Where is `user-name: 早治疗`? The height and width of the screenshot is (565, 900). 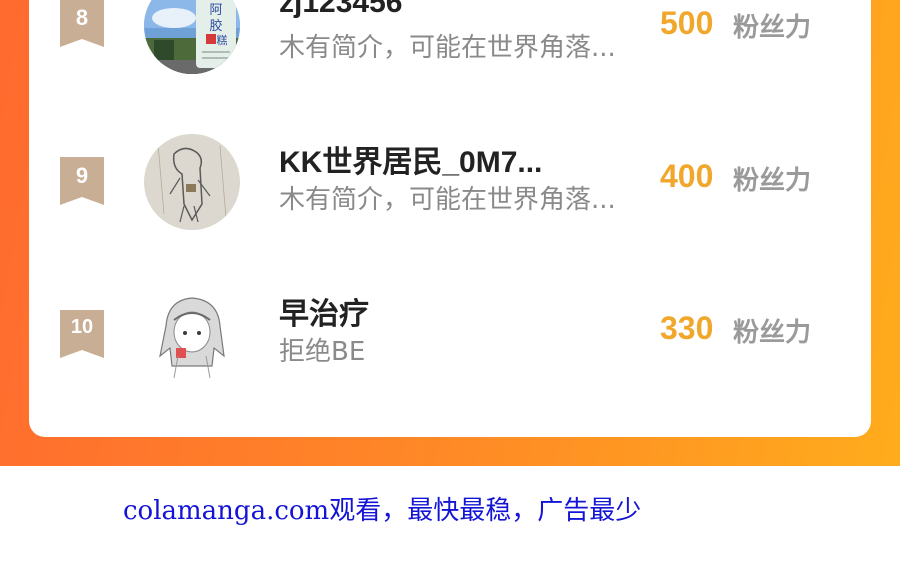 user-name: 早治疗 is located at coordinates (324, 311).